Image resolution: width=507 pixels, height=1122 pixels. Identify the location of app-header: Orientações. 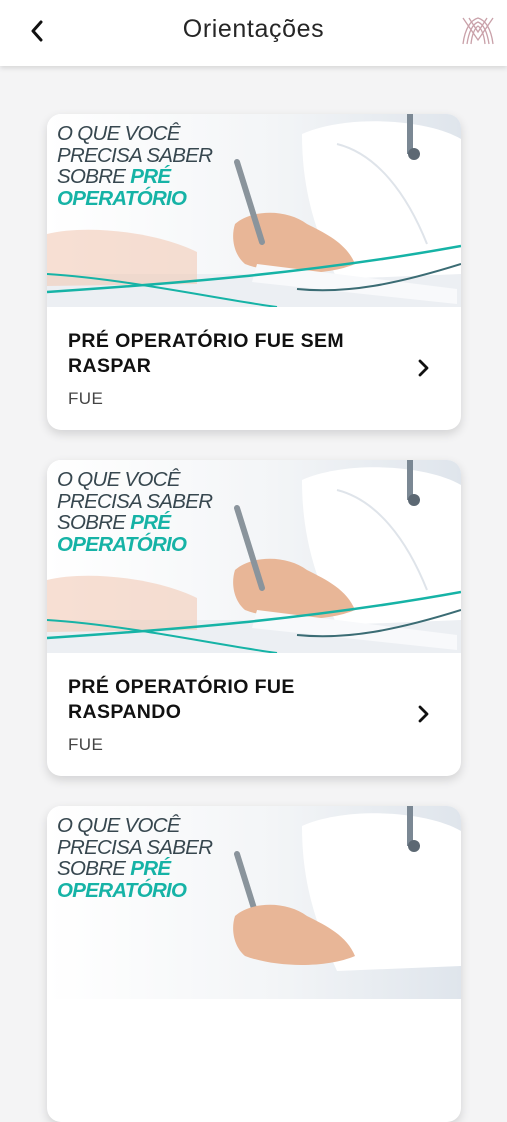
(253, 33).